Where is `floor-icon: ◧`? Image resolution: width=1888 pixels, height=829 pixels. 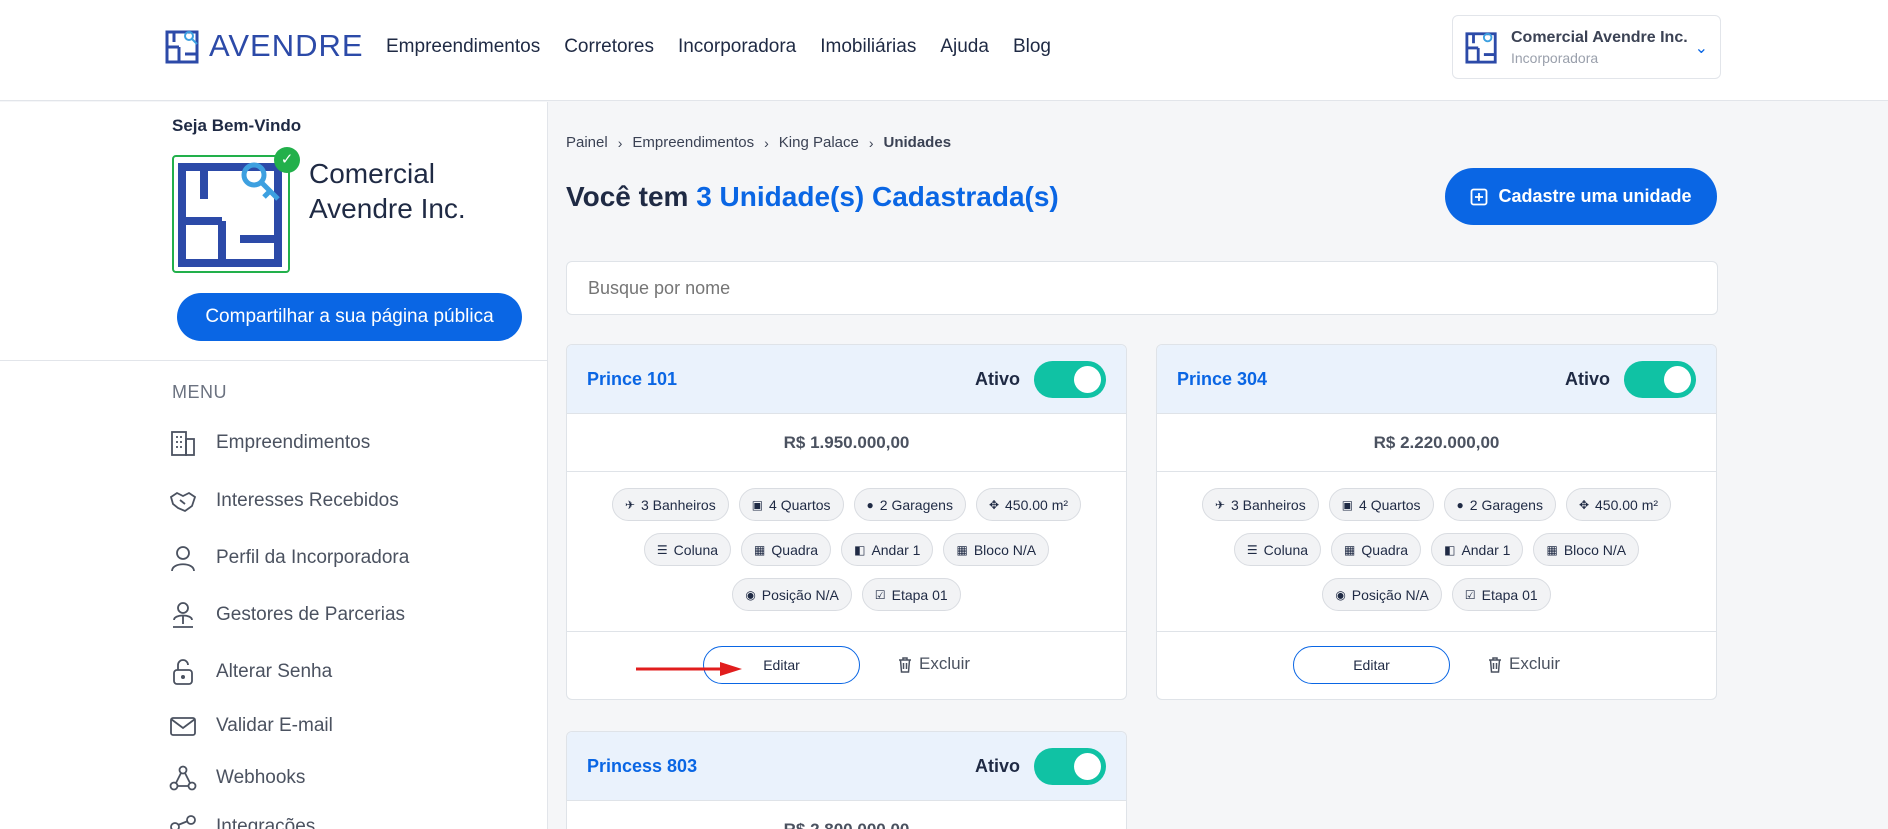 floor-icon: ◧ is located at coordinates (1450, 549).